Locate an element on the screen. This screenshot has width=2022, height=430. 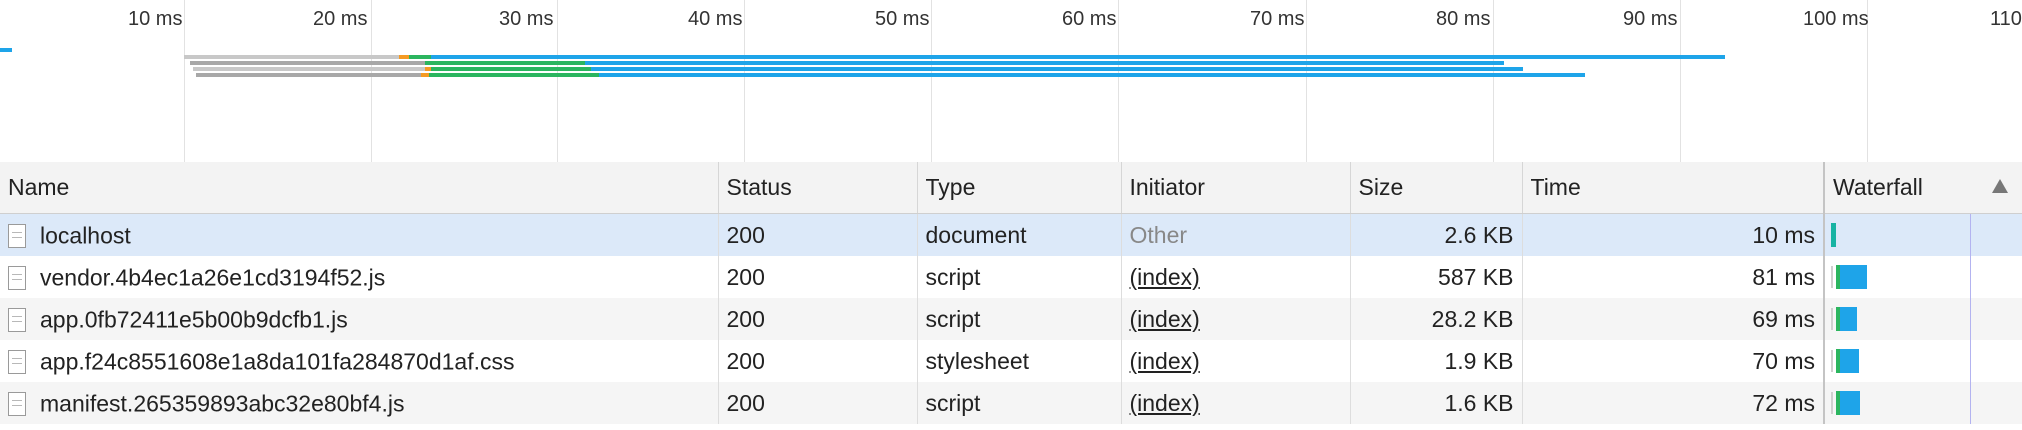
tick-label: 60 ms is located at coordinates (1089, 19).